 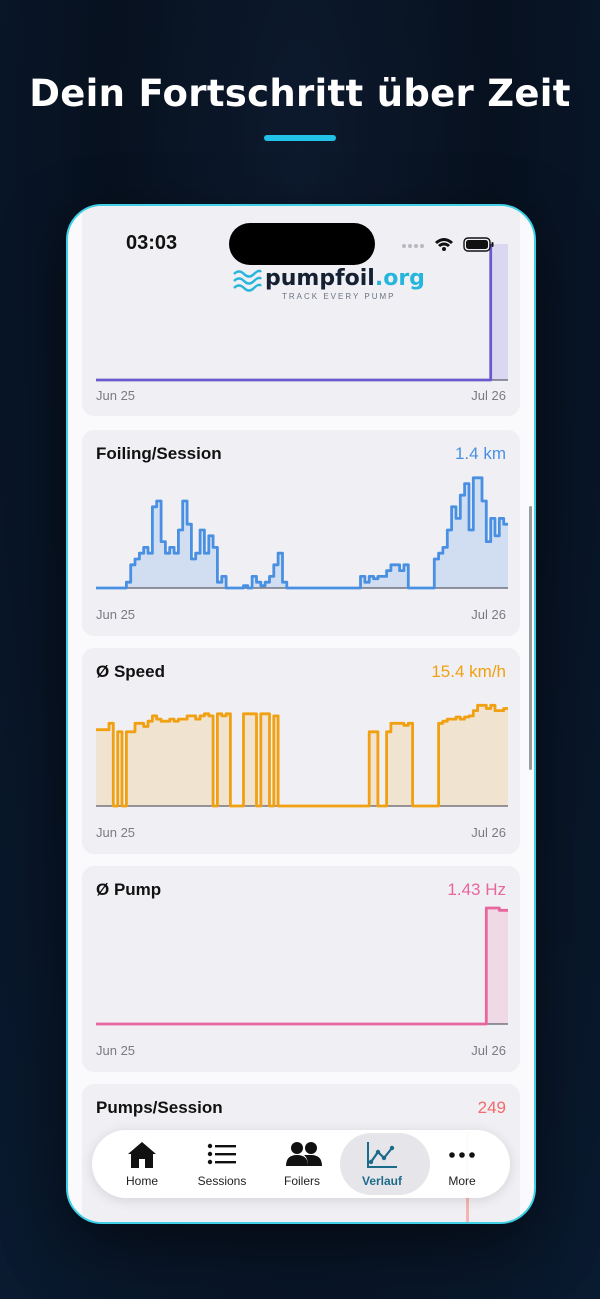 What do you see at coordinates (304, 1154) in the screenshot?
I see `people-icon` at bounding box center [304, 1154].